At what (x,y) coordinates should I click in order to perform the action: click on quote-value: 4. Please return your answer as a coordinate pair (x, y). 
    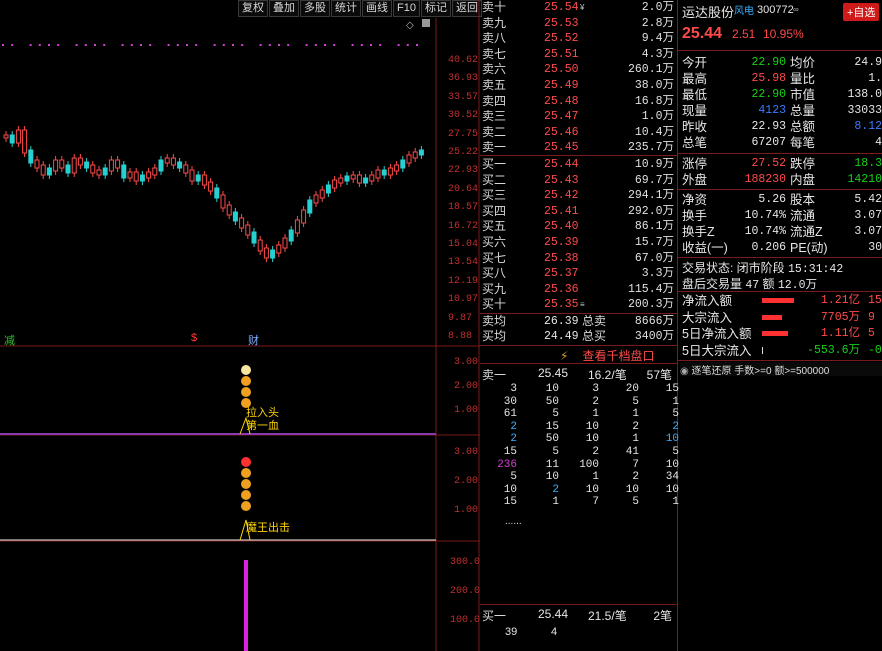
    Looking at the image, I should click on (878, 142).